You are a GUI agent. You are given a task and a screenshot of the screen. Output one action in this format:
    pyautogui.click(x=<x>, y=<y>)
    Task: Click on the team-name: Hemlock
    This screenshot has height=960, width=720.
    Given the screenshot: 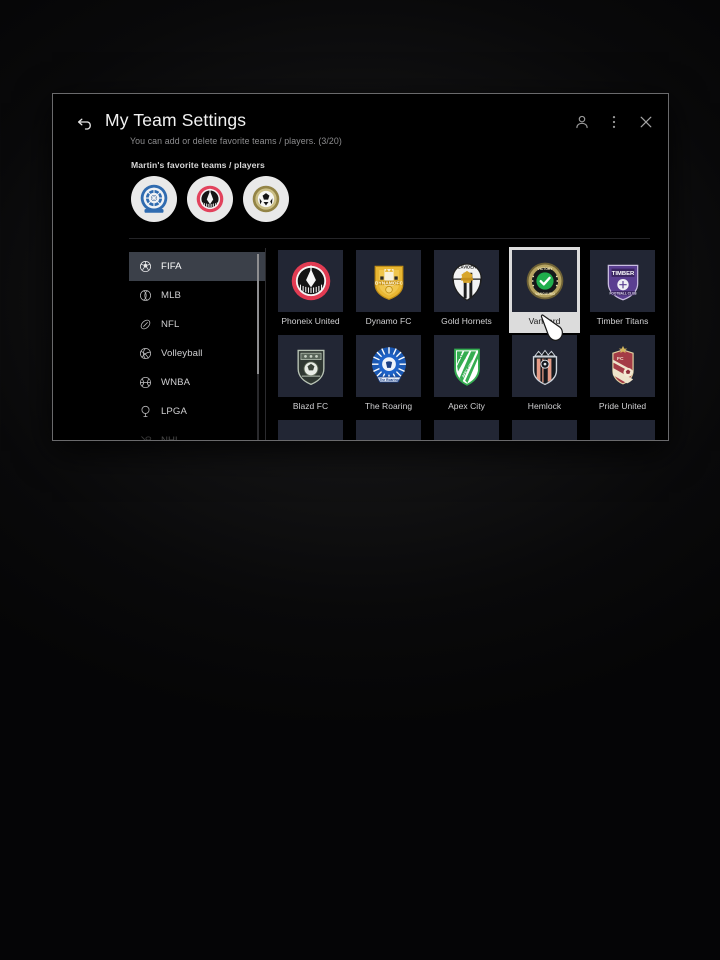 What is the action you would take?
    pyautogui.click(x=544, y=406)
    